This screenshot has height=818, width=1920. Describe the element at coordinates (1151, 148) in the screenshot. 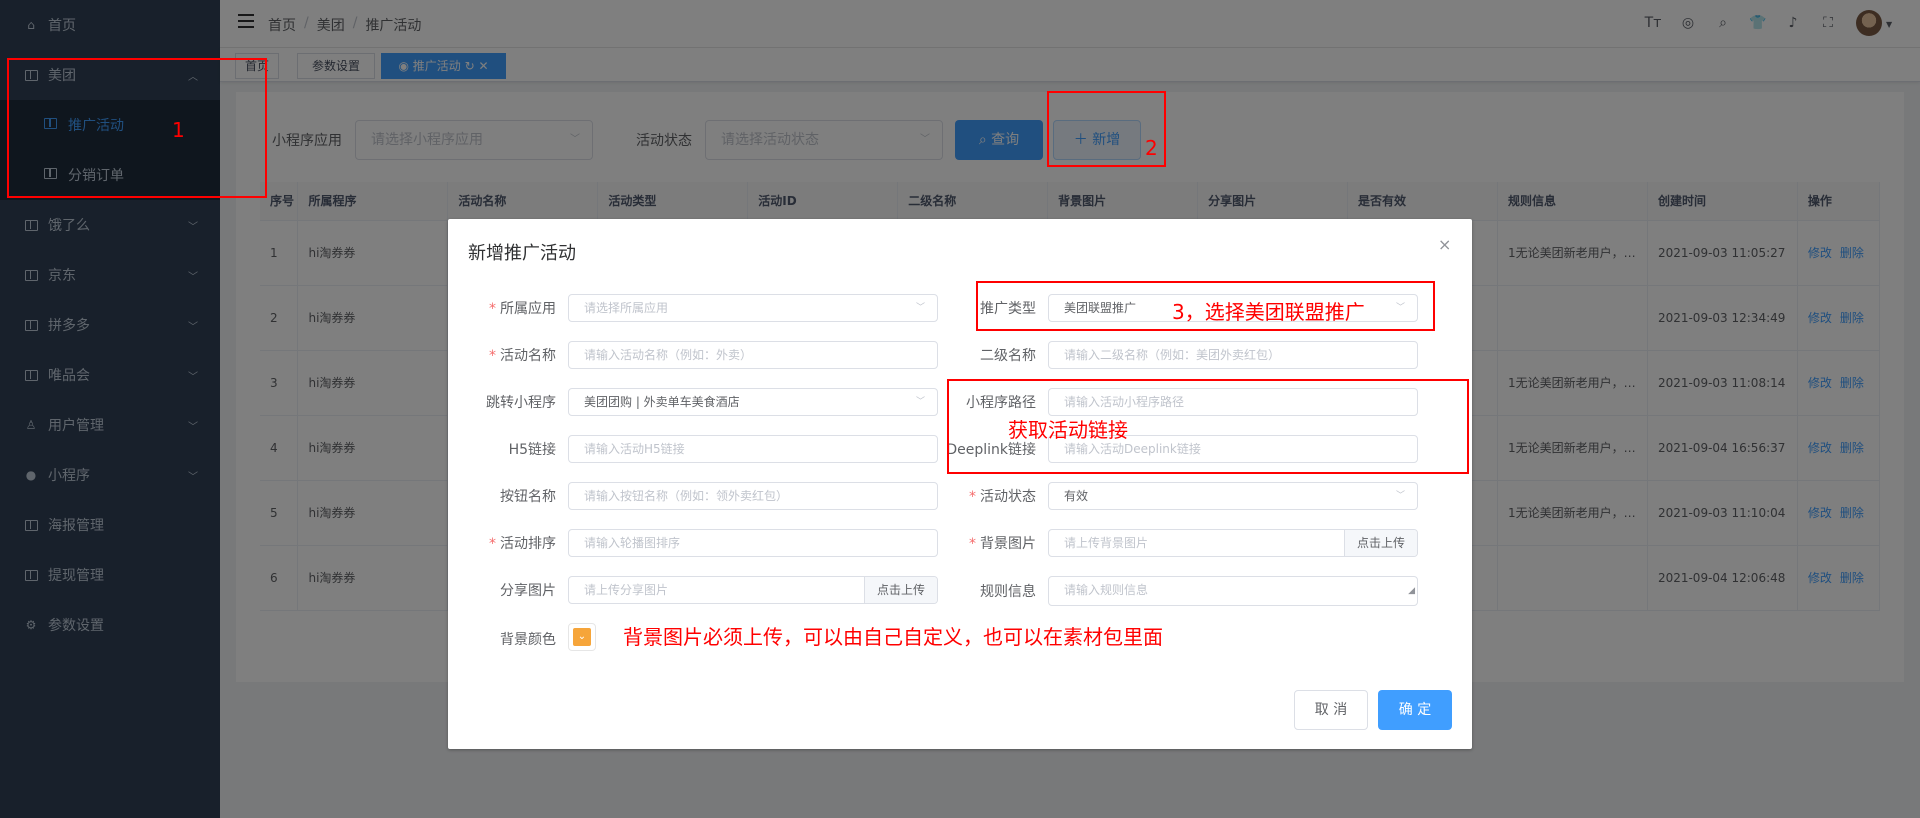

I see `annotation-label-2: 2` at that location.